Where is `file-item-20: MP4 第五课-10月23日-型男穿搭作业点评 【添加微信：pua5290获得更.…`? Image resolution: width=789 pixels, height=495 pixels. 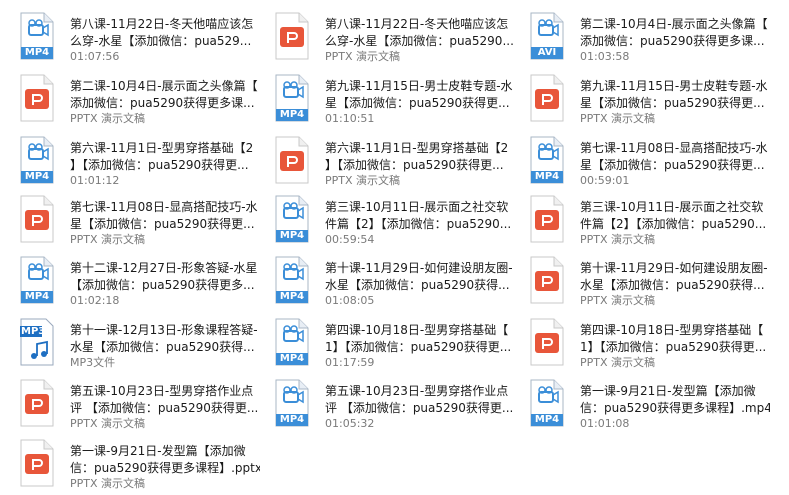 file-item-20: MP4 第五课-10月23日-型男穿搭作业点评 【添加微信：pua5290获得更.… is located at coordinates (384, 403).